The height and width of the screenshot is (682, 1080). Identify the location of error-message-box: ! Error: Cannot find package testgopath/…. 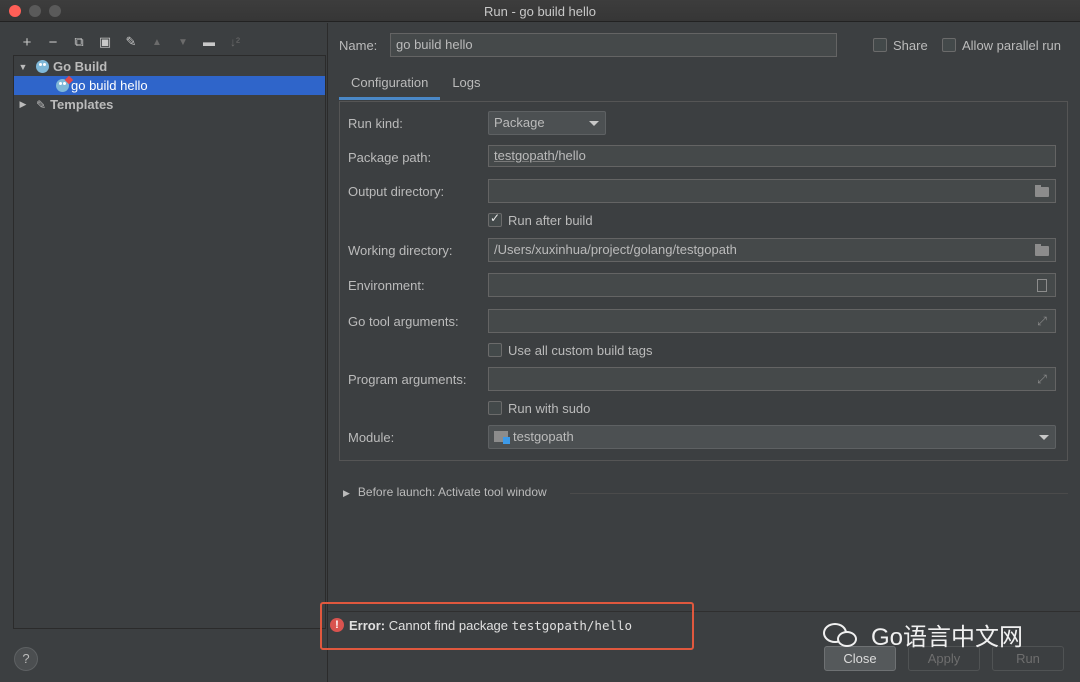
(507, 626).